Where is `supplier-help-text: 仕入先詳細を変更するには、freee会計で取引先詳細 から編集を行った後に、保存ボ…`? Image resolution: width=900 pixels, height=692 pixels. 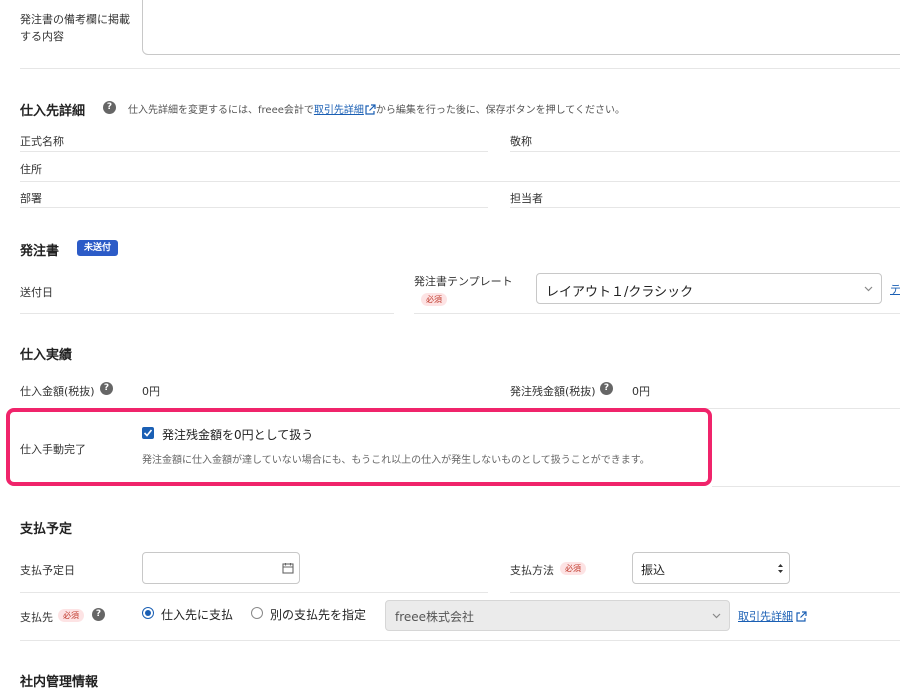
supplier-help-text: 仕入先詳細を変更するには、freee会計で取引先詳細 から編集を行った後に、保存ボ… is located at coordinates (376, 108).